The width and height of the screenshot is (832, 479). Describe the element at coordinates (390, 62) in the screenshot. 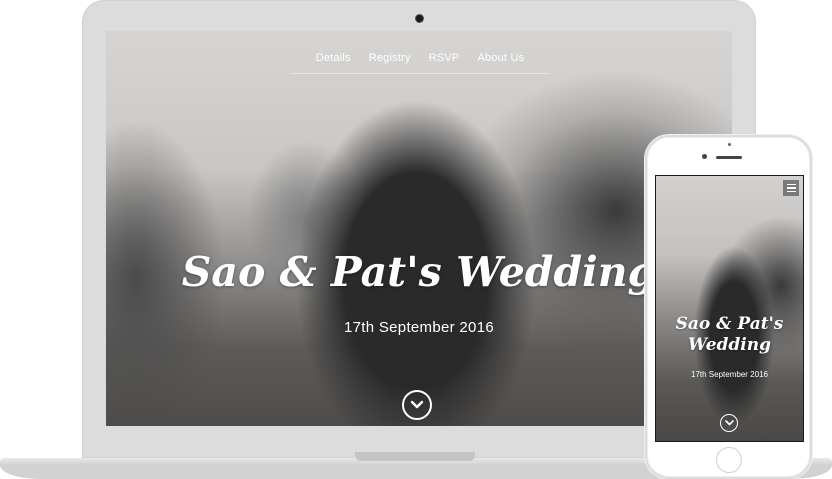

I see `nav-item-registry: Registry` at that location.